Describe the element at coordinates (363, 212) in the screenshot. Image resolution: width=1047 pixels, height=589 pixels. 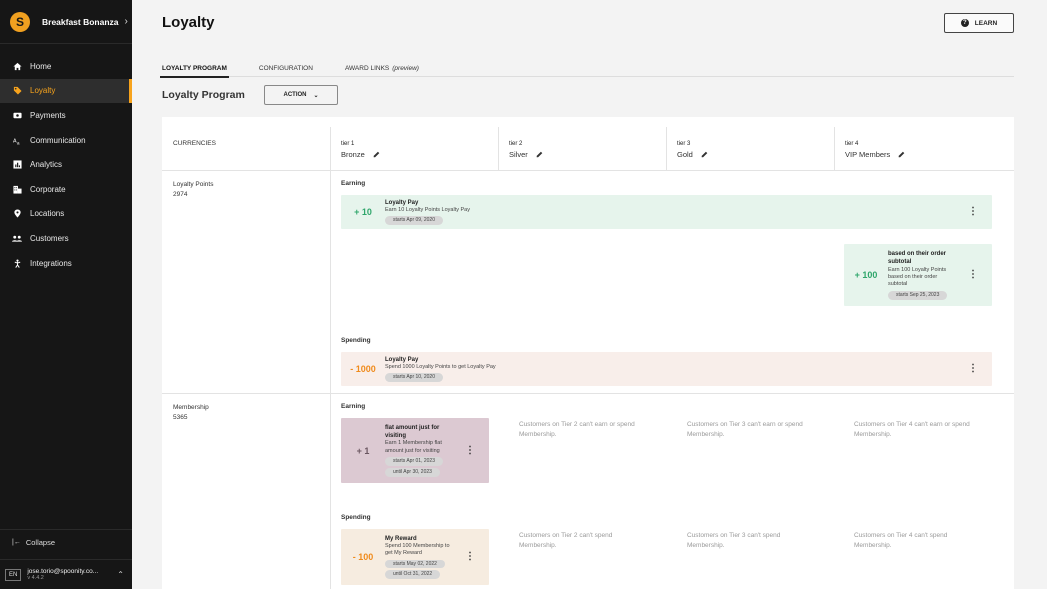
I see `rule-amount: + 10` at that location.